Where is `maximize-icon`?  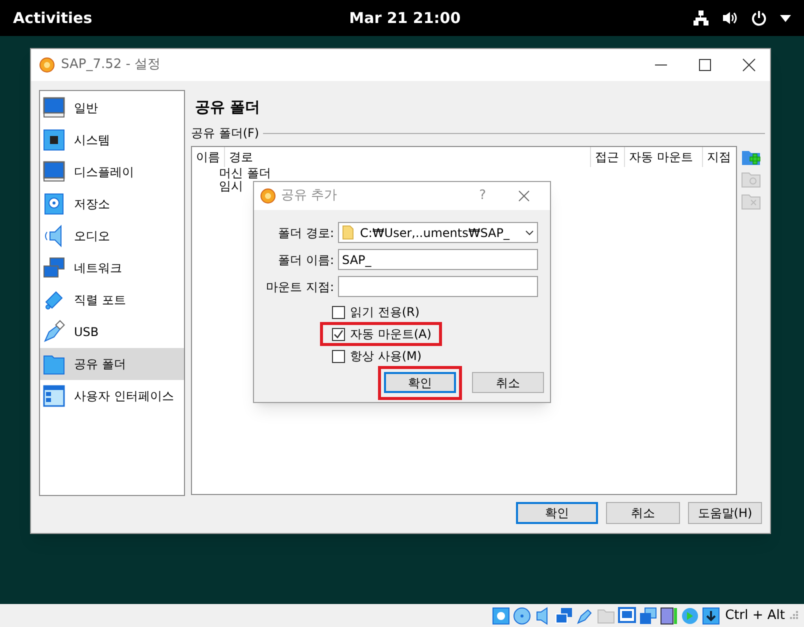 maximize-icon is located at coordinates (705, 65).